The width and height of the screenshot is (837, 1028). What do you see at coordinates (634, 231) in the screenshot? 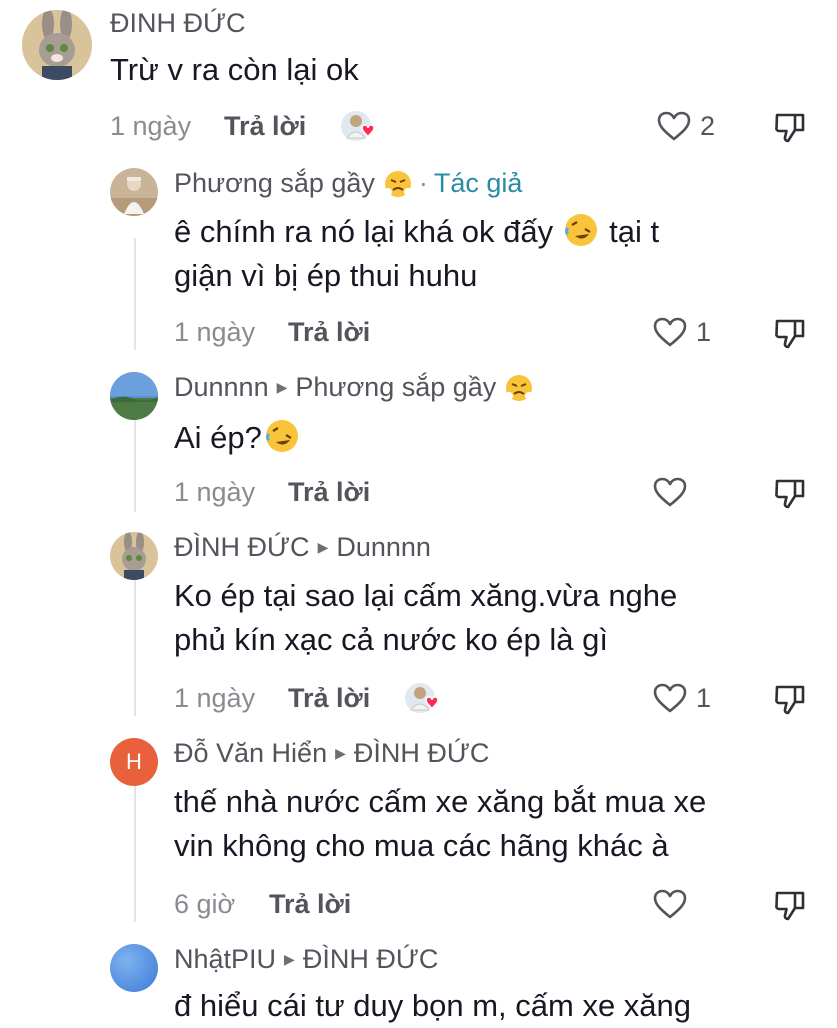
I see `comment-text-line: tại t` at bounding box center [634, 231].